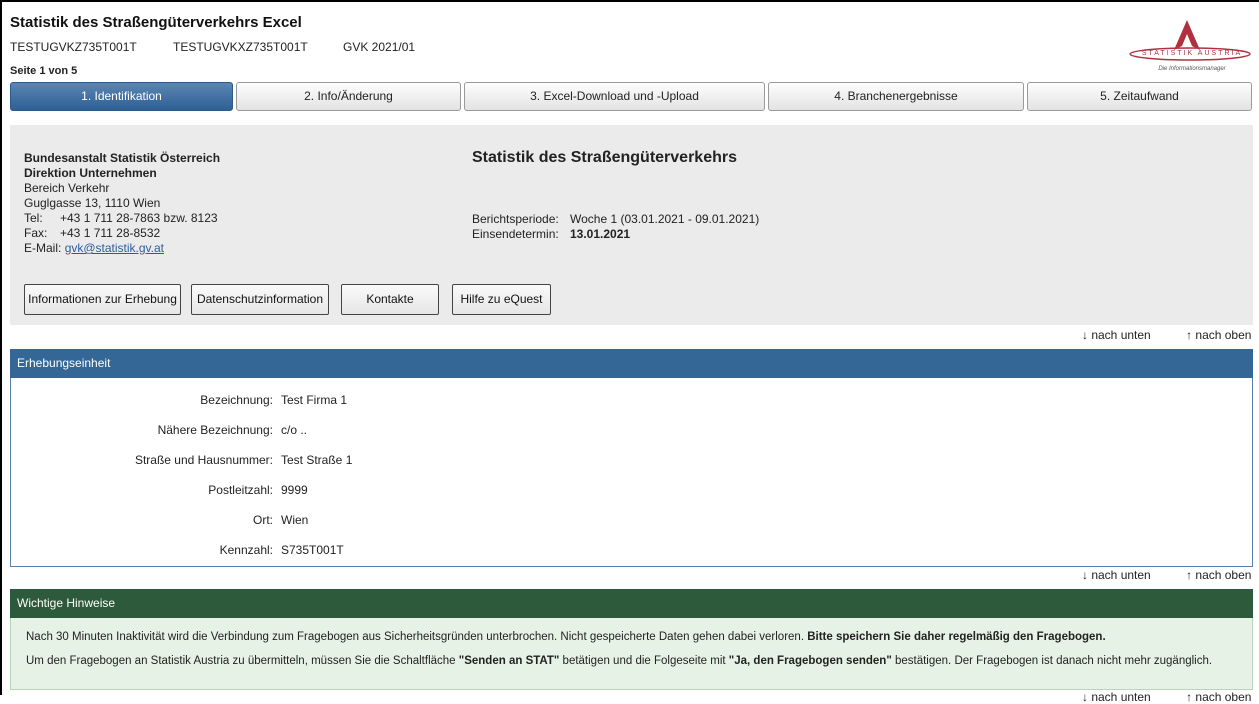 This screenshot has width=1259, height=704. What do you see at coordinates (631, 363) in the screenshot?
I see `section-header-erhebungseinheit: Erhebungseinheit` at bounding box center [631, 363].